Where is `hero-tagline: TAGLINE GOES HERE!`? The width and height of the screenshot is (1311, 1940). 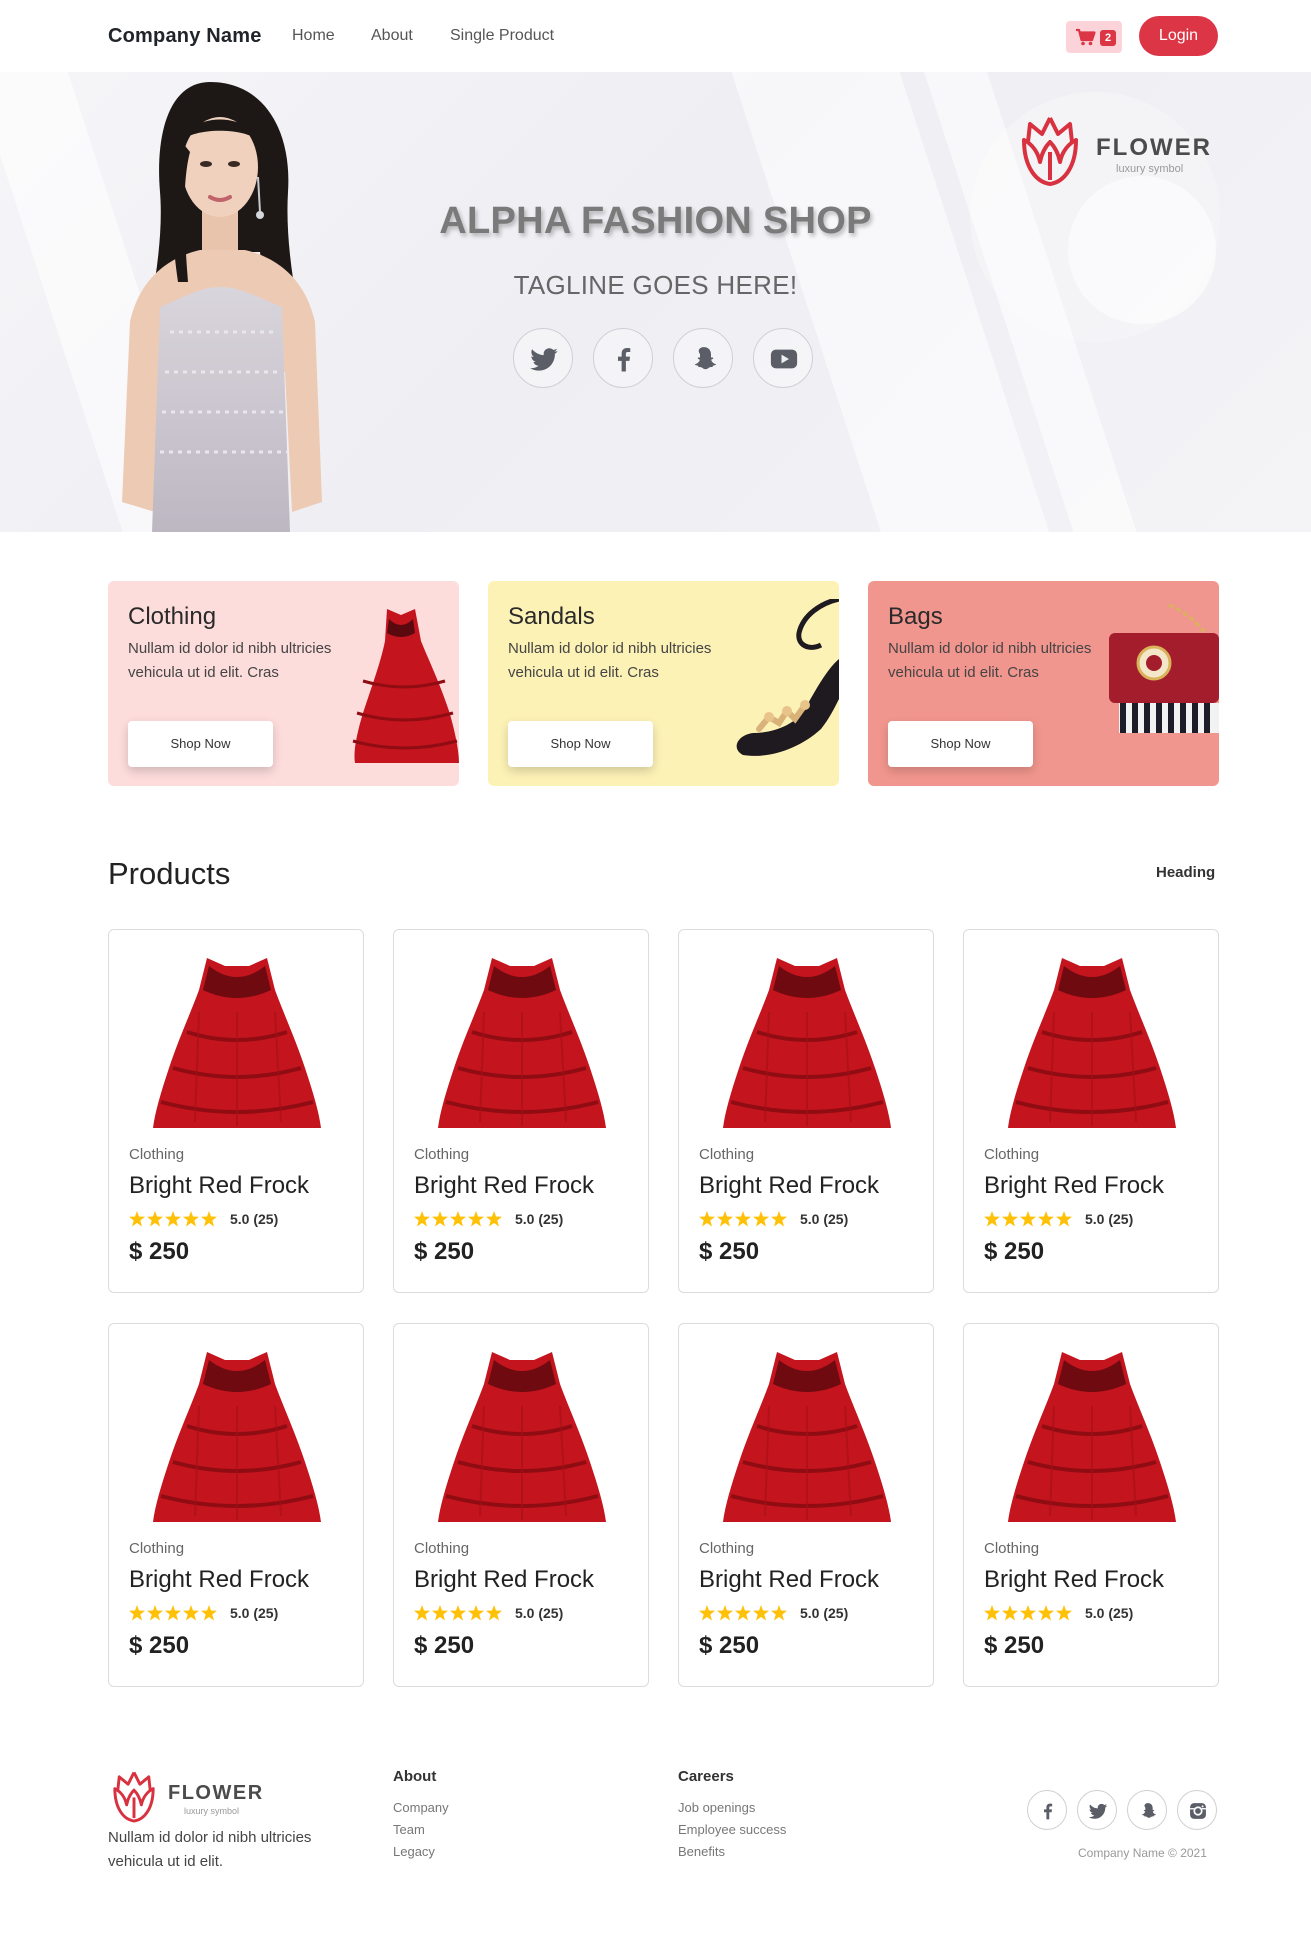 hero-tagline: TAGLINE GOES HERE! is located at coordinates (655, 285).